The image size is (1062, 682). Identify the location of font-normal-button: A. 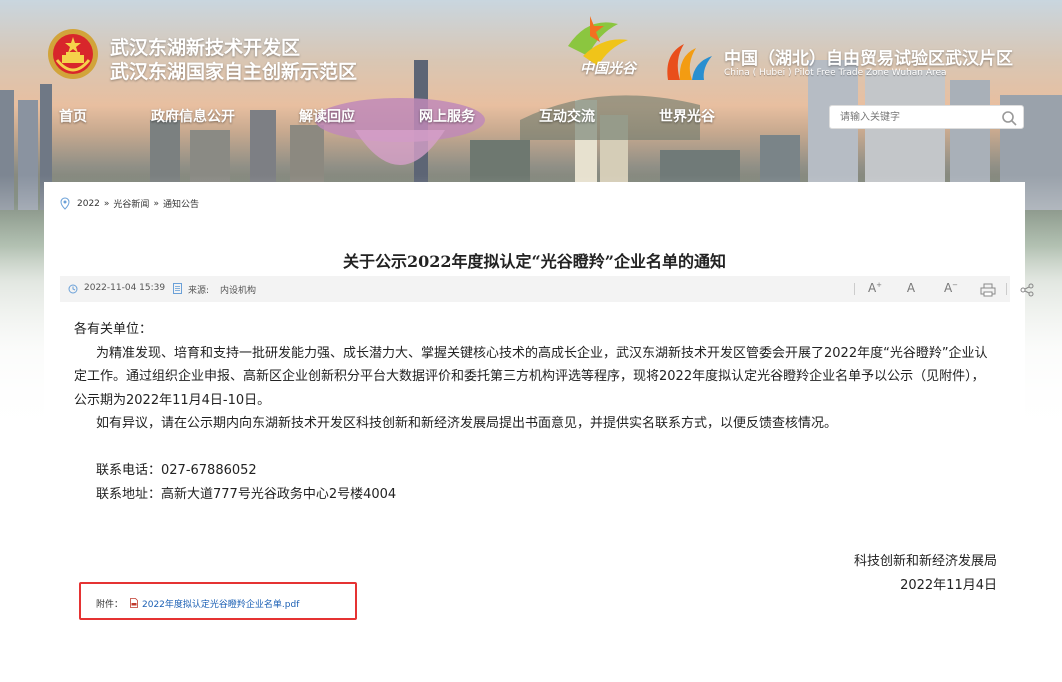
(911, 289).